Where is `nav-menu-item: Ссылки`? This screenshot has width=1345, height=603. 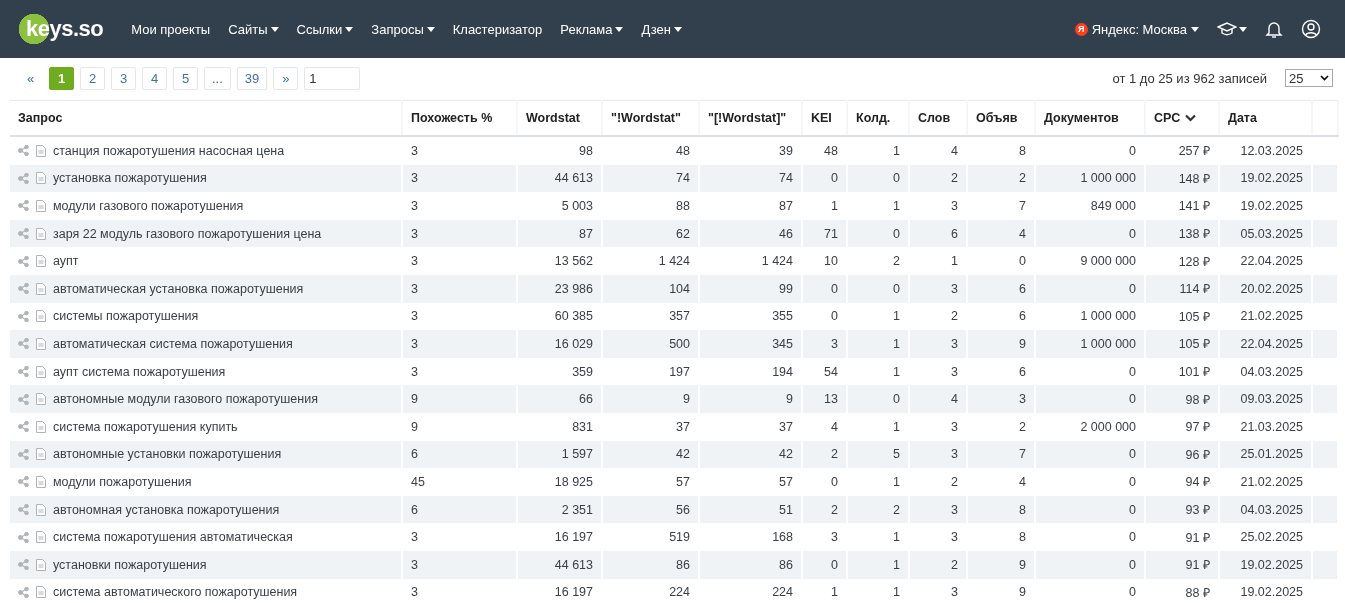 nav-menu-item: Ссылки is located at coordinates (325, 29).